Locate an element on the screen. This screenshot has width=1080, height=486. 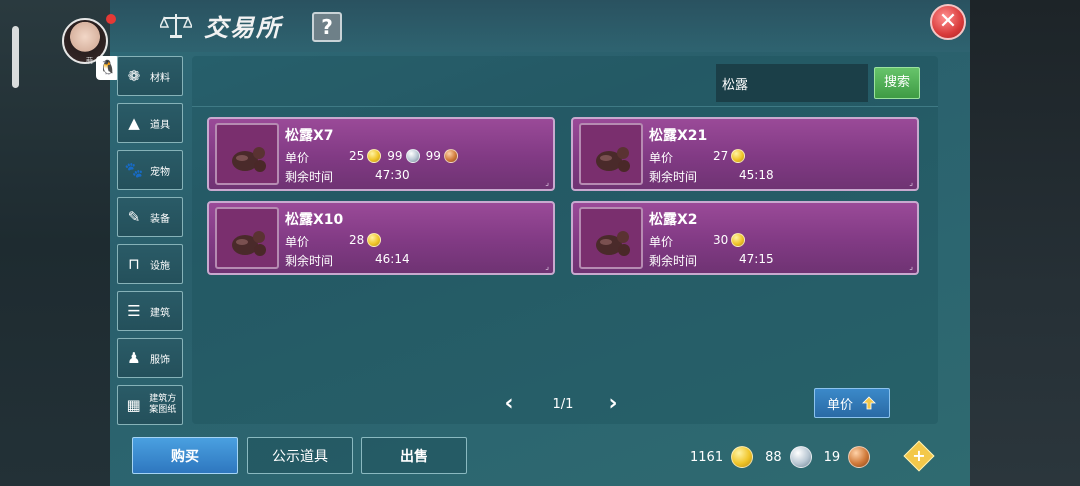
sidebar-item-equipment: ✎ 装备 is located at coordinates (150, 217).